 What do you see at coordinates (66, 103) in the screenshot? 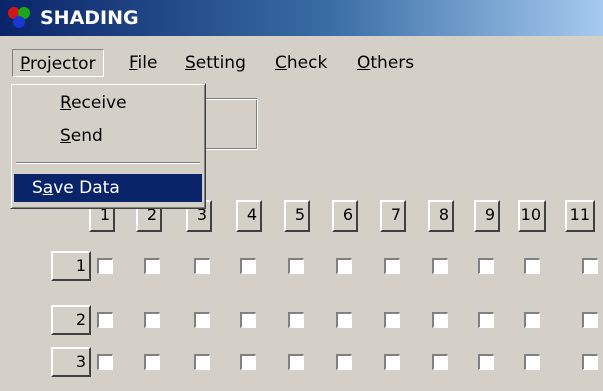
I see `menu-item-receive-accelerator: R` at bounding box center [66, 103].